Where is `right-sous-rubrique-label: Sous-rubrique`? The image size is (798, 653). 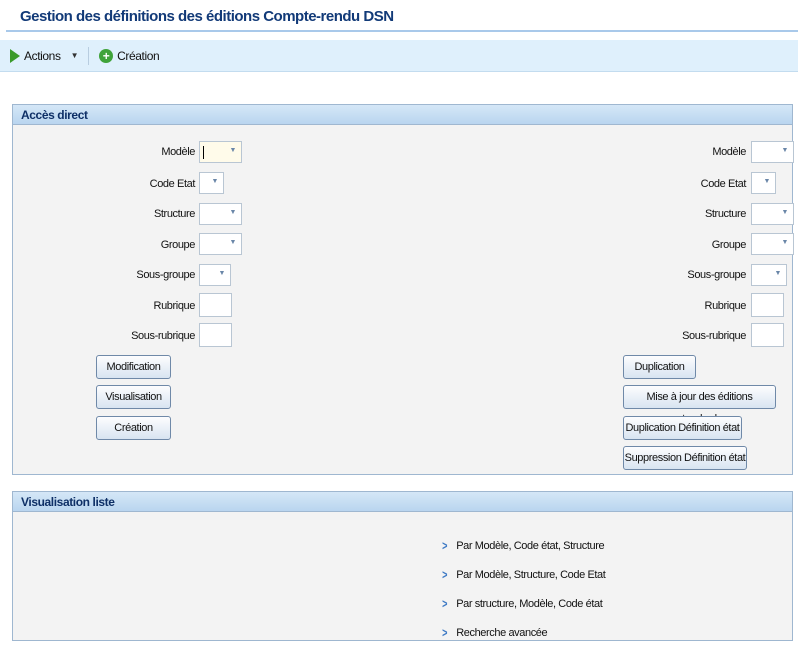 right-sous-rubrique-label: Sous-rubrique is located at coordinates (714, 336).